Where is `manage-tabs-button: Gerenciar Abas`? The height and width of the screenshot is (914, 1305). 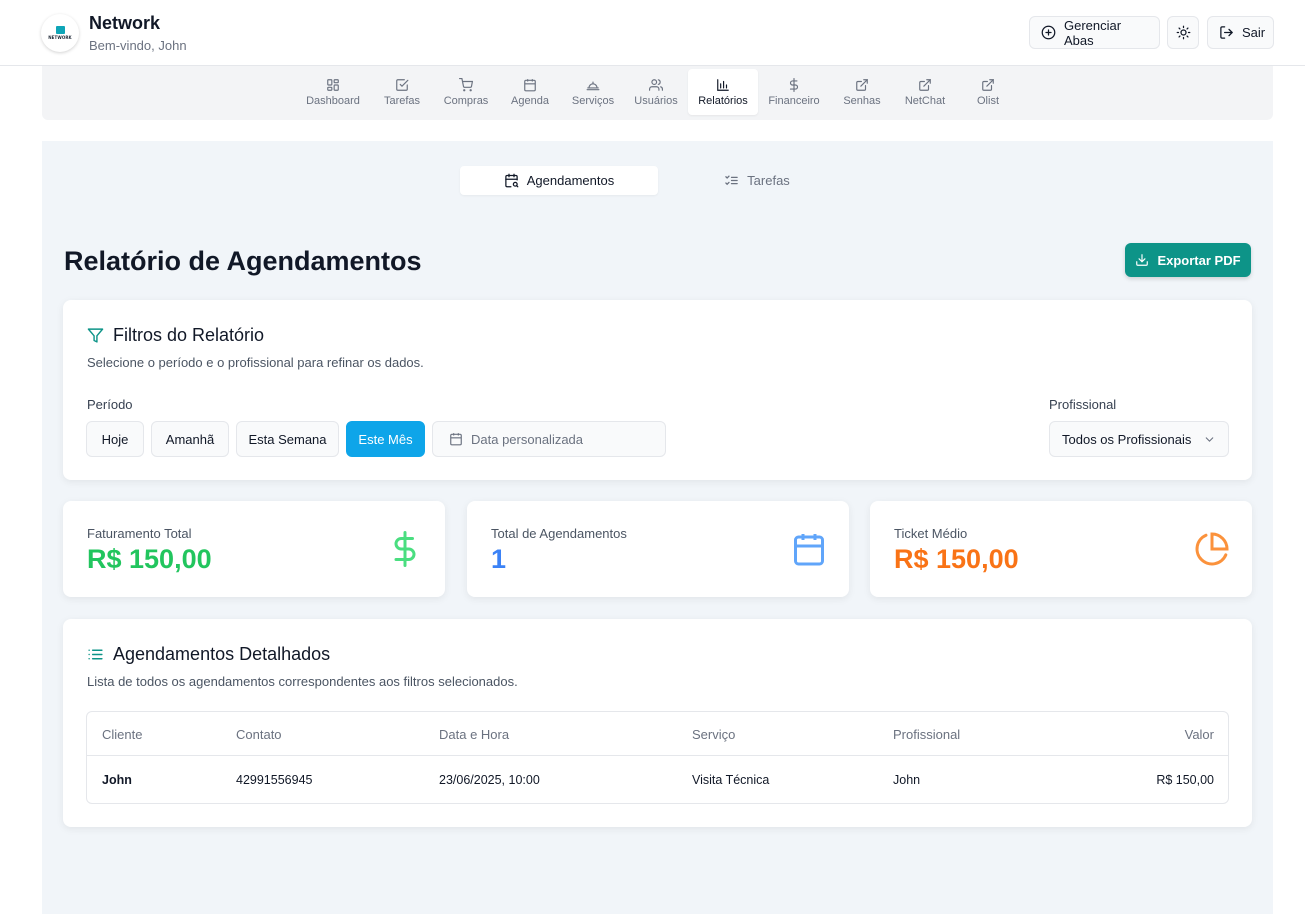 manage-tabs-button: Gerenciar Abas is located at coordinates (1094, 32).